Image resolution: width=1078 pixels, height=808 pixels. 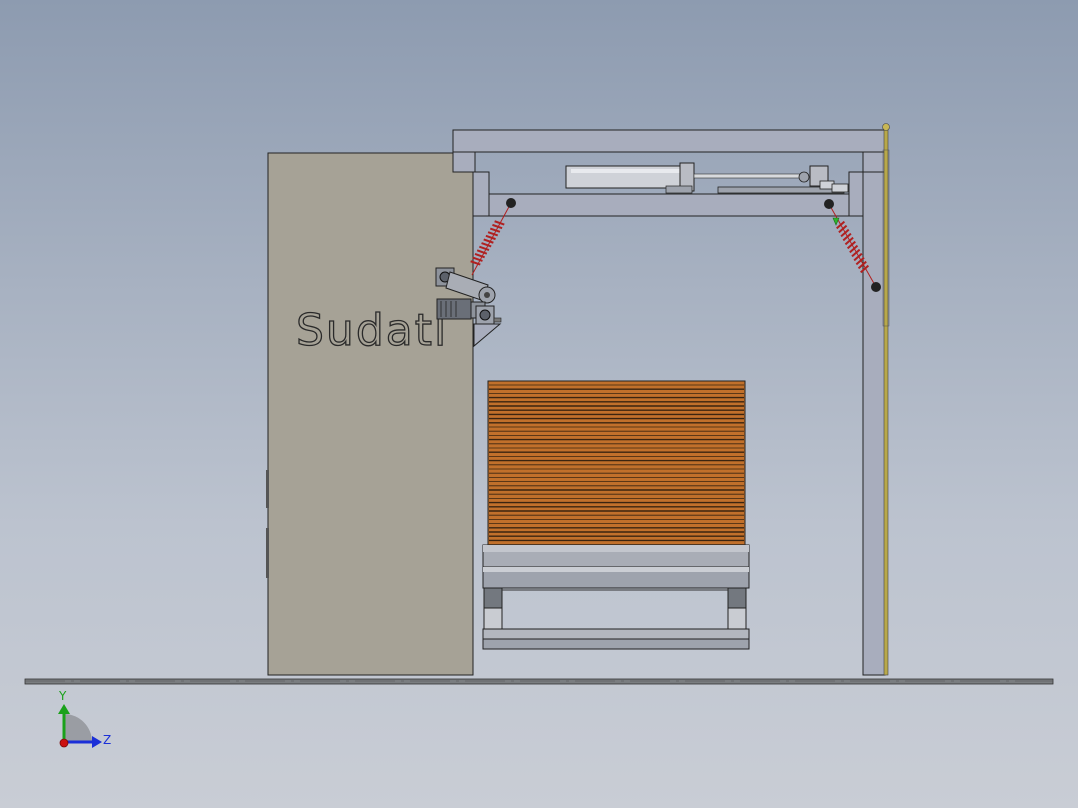 I want to click on roller-conveyor, so click(x=616, y=597).